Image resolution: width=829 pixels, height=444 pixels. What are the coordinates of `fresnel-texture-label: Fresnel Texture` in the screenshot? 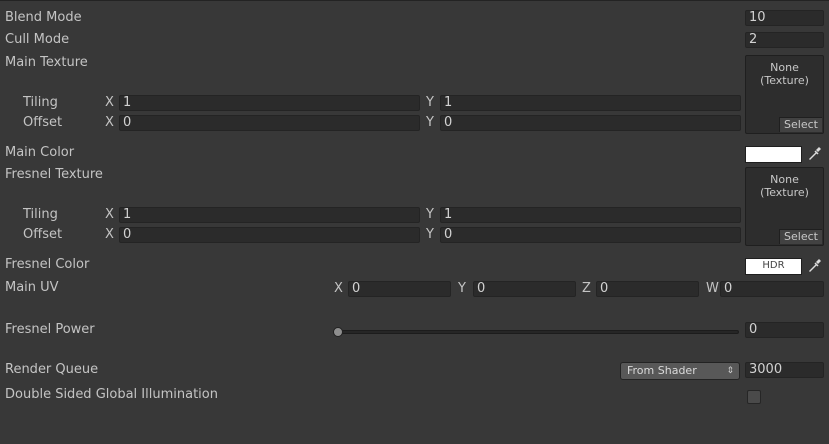 It's located at (54, 174).